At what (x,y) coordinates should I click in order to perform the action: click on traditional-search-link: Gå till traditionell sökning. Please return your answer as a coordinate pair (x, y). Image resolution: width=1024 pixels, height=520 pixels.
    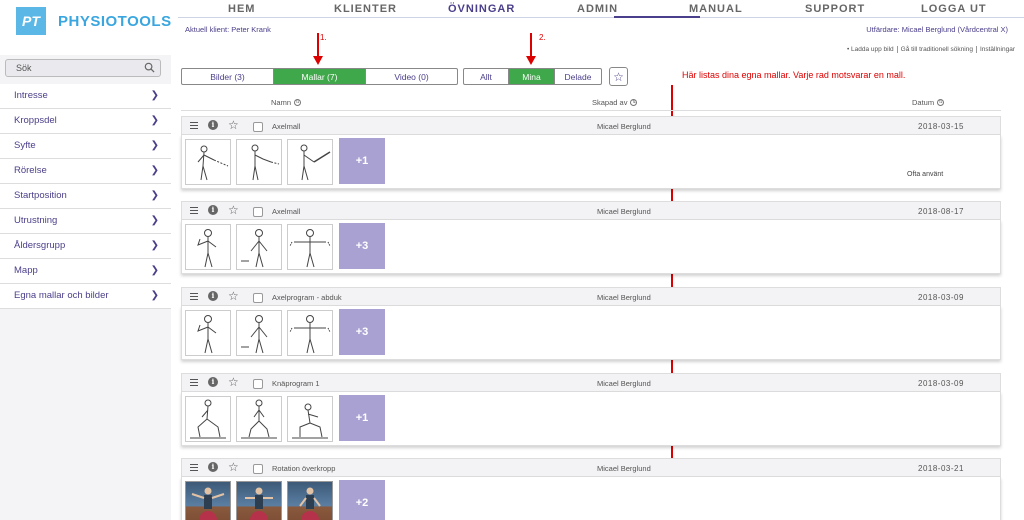
    Looking at the image, I should click on (937, 49).